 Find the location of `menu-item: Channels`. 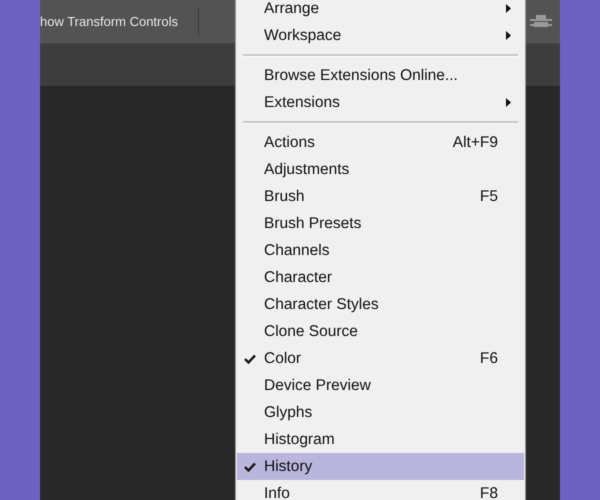

menu-item: Channels is located at coordinates (380, 250).